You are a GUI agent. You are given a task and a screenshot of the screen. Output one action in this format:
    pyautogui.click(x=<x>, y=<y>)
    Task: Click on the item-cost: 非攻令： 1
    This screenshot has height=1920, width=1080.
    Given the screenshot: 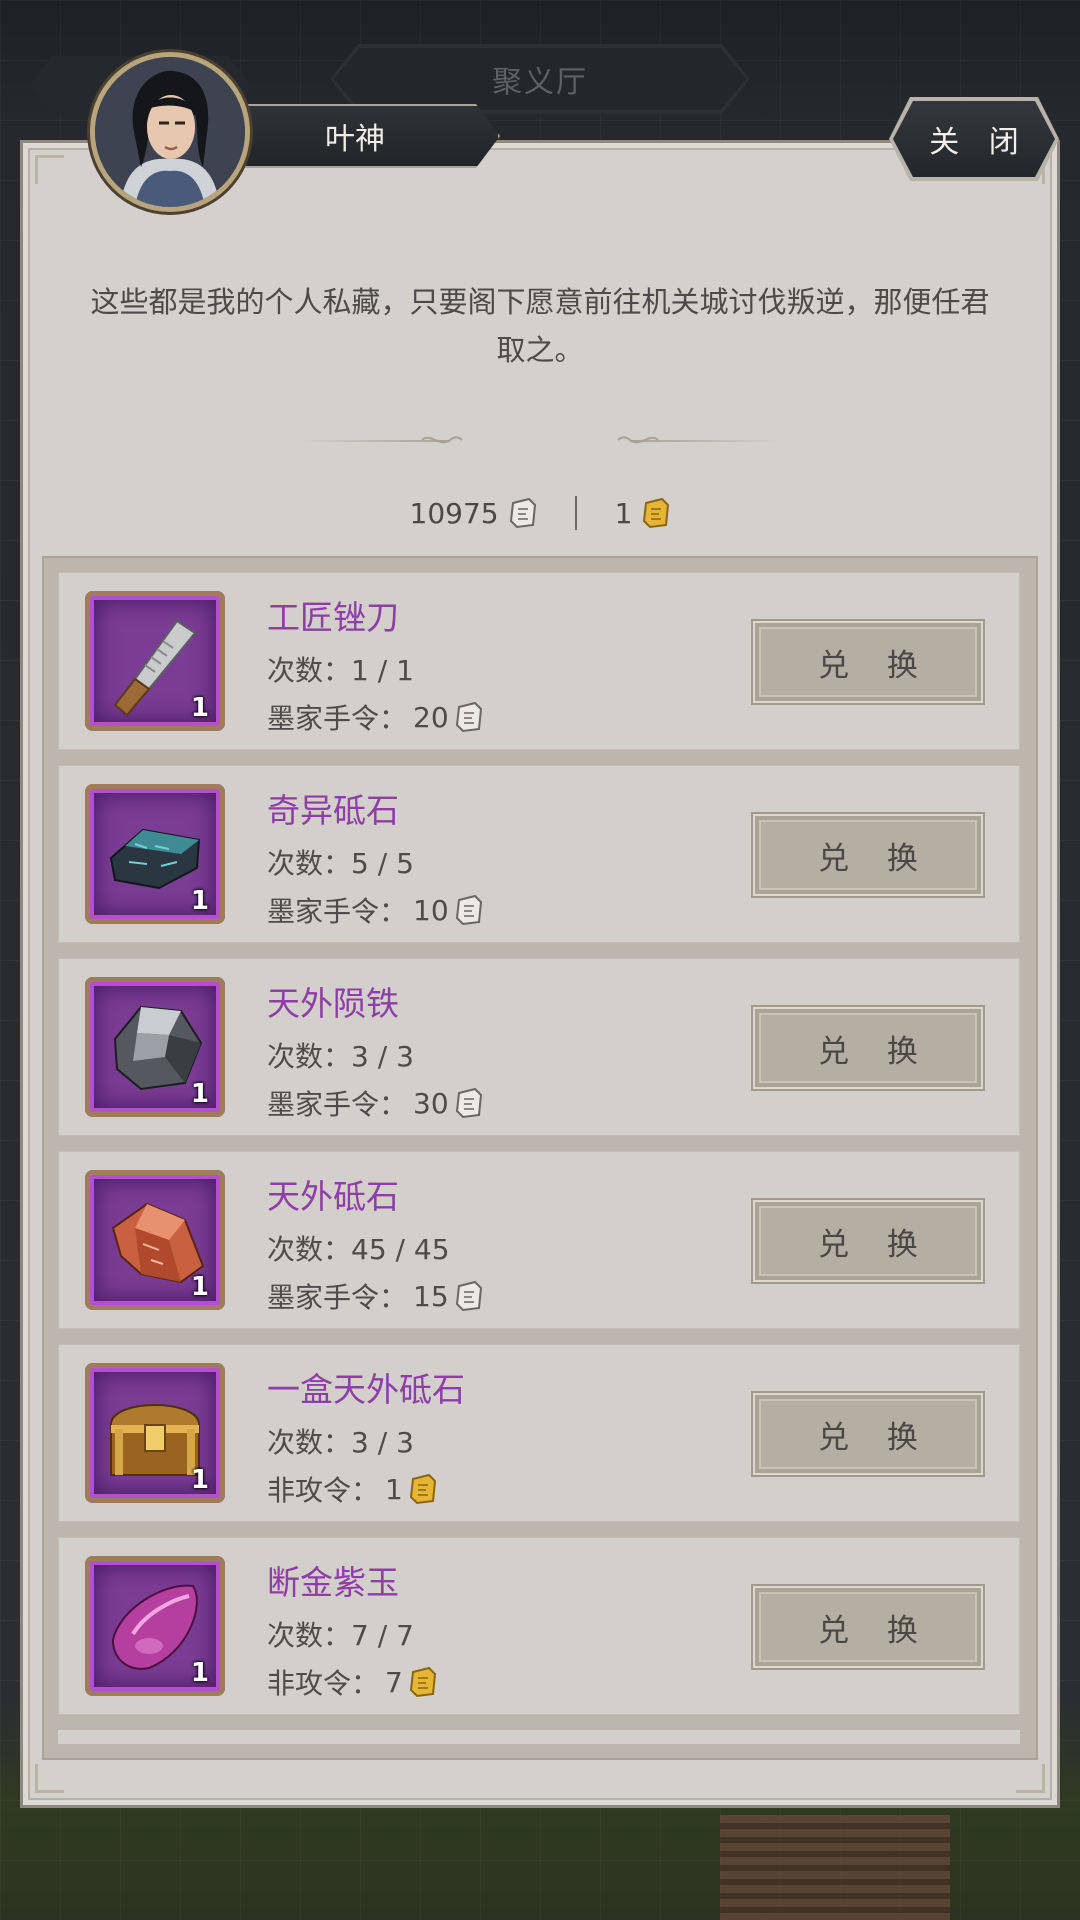 What is the action you would take?
    pyautogui.click(x=352, y=1489)
    